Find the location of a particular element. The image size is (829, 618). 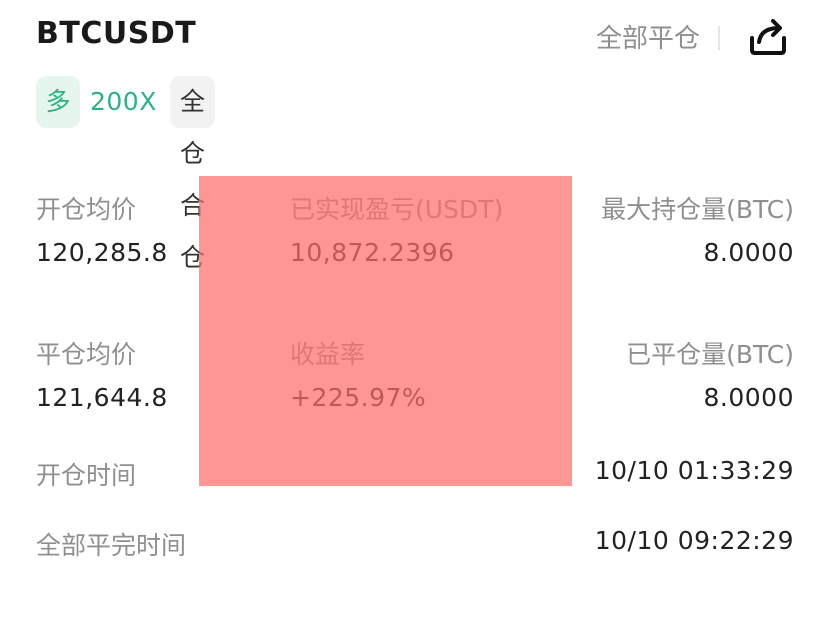

open-avg-price-value: 120,285.8 is located at coordinates (102, 252).